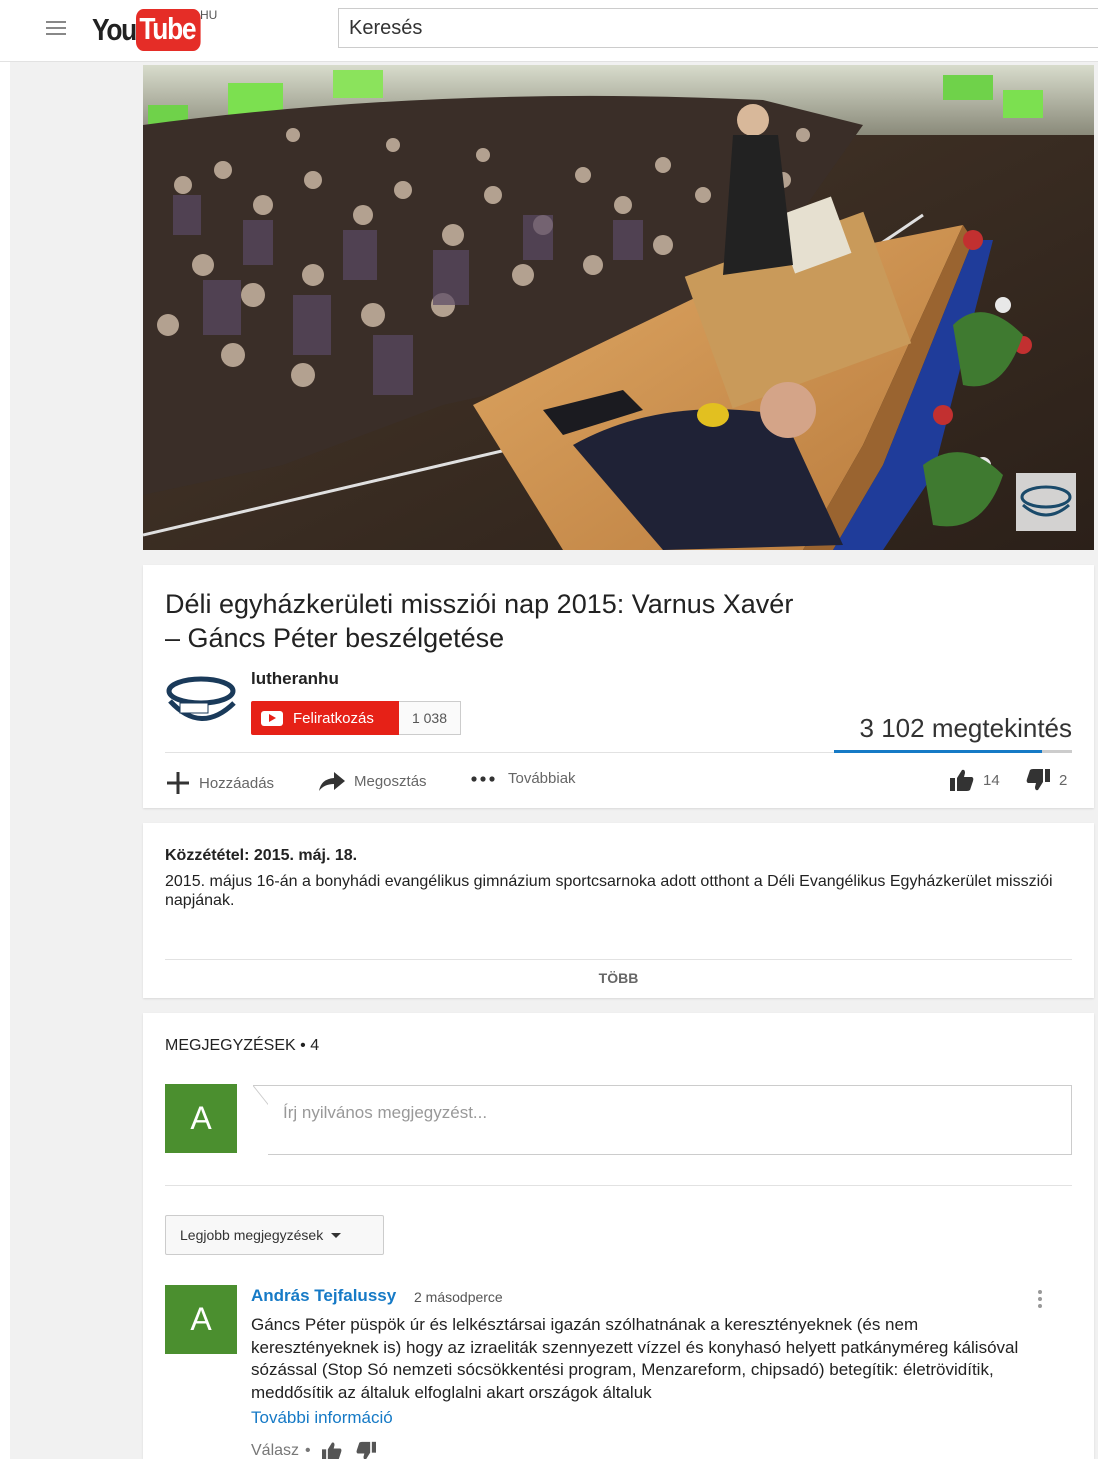  I want to click on masthead: You Tube HU Keresés, so click(549, 31).